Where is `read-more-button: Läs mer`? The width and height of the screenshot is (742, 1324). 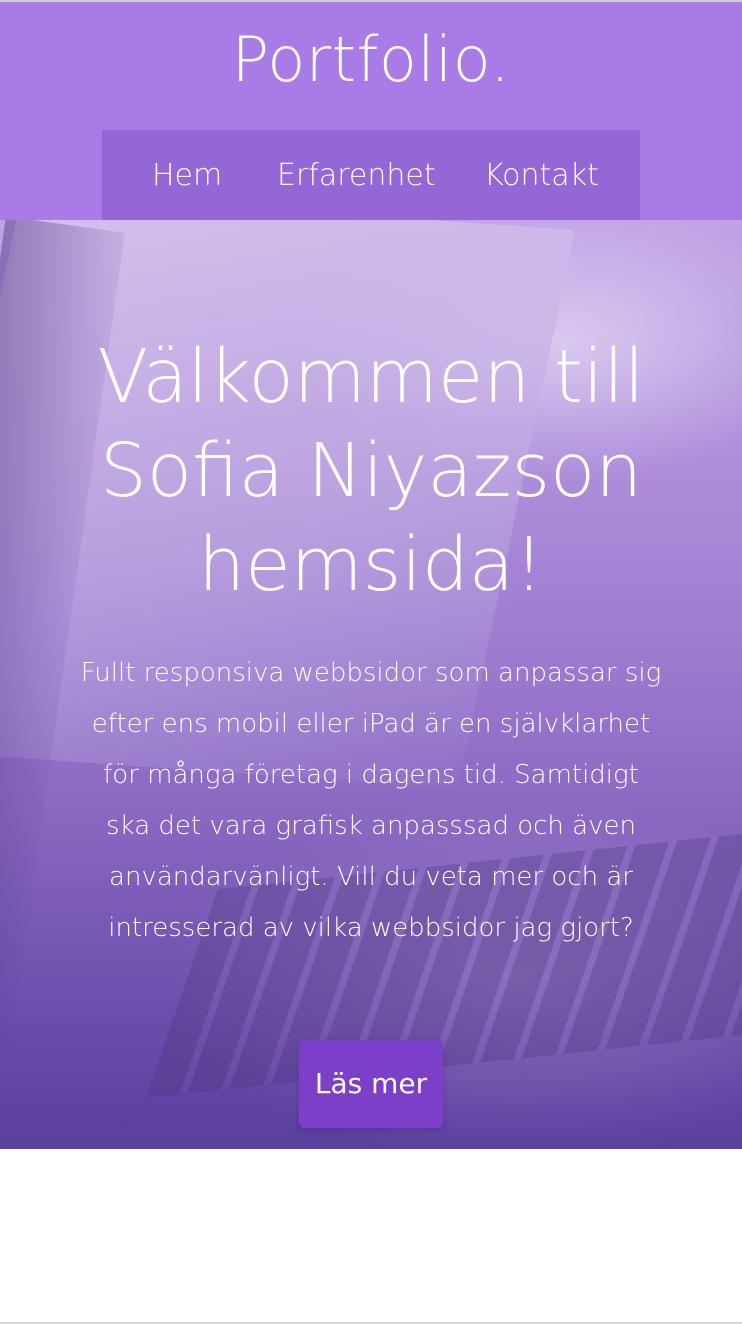 read-more-button: Läs mer is located at coordinates (371, 1084).